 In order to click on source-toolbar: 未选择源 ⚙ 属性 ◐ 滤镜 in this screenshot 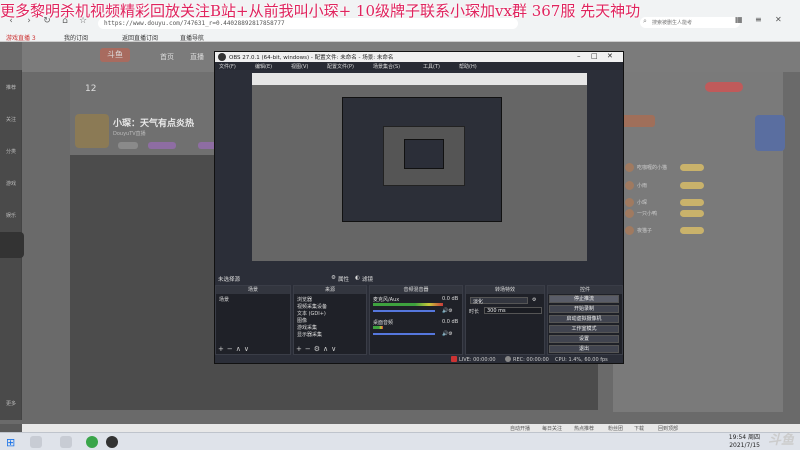, I will do `click(419, 279)`.